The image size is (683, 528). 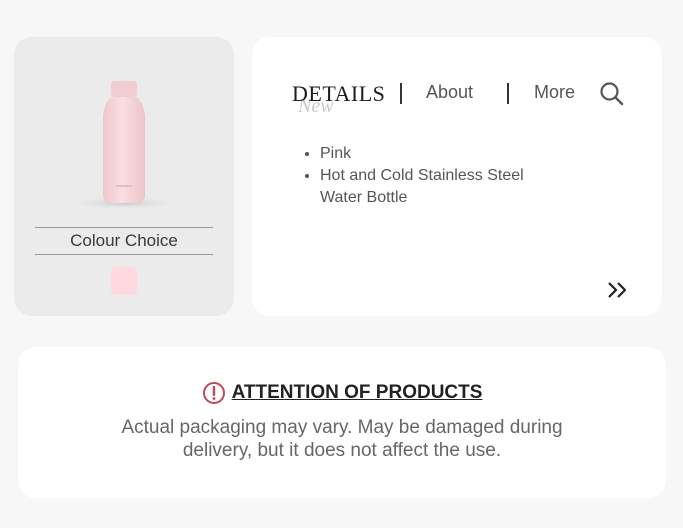 I want to click on product-image, so click(x=124, y=145).